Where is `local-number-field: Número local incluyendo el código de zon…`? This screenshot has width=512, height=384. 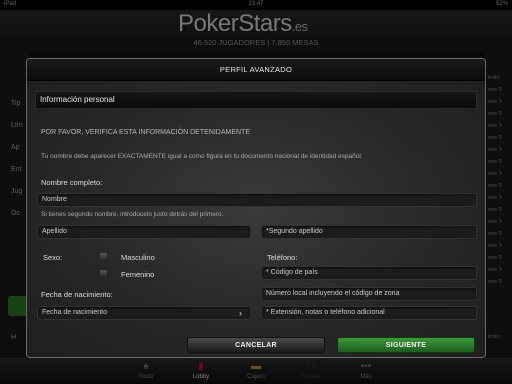
local-number-field: Número local incluyendo el código de zon… is located at coordinates (369, 294).